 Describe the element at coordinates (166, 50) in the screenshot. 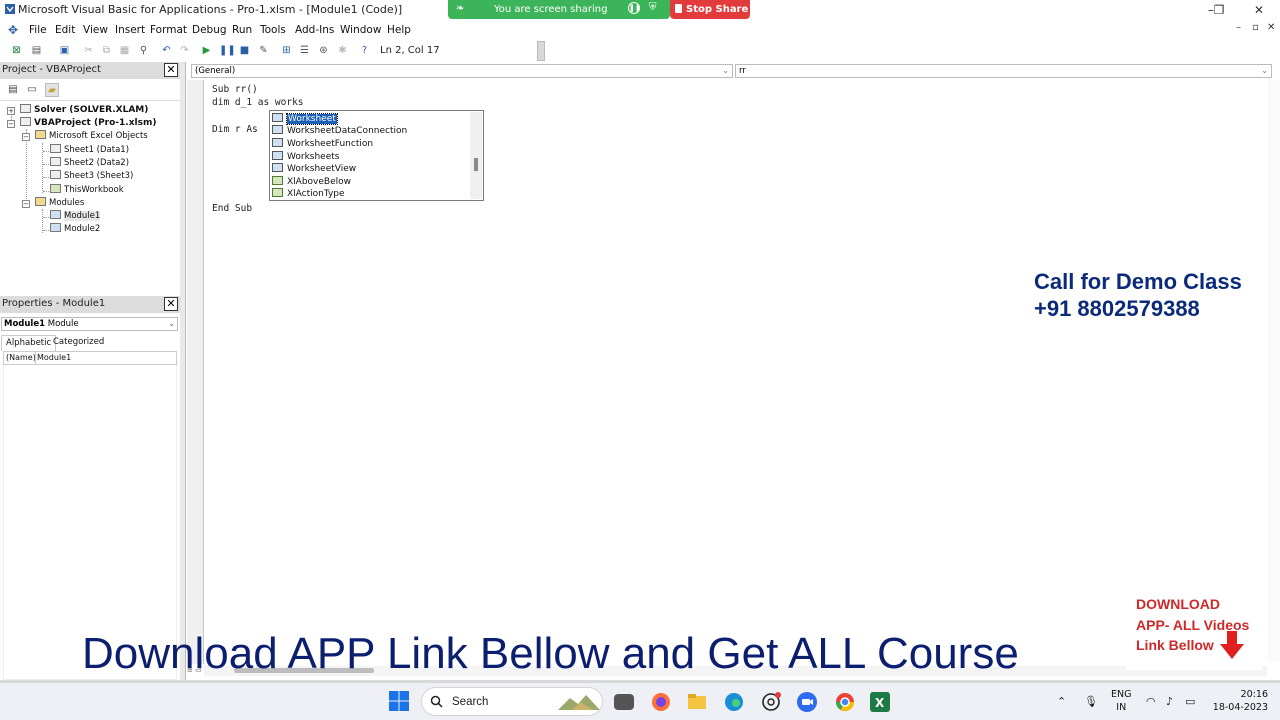

I see `undo-icon: ↶` at that location.